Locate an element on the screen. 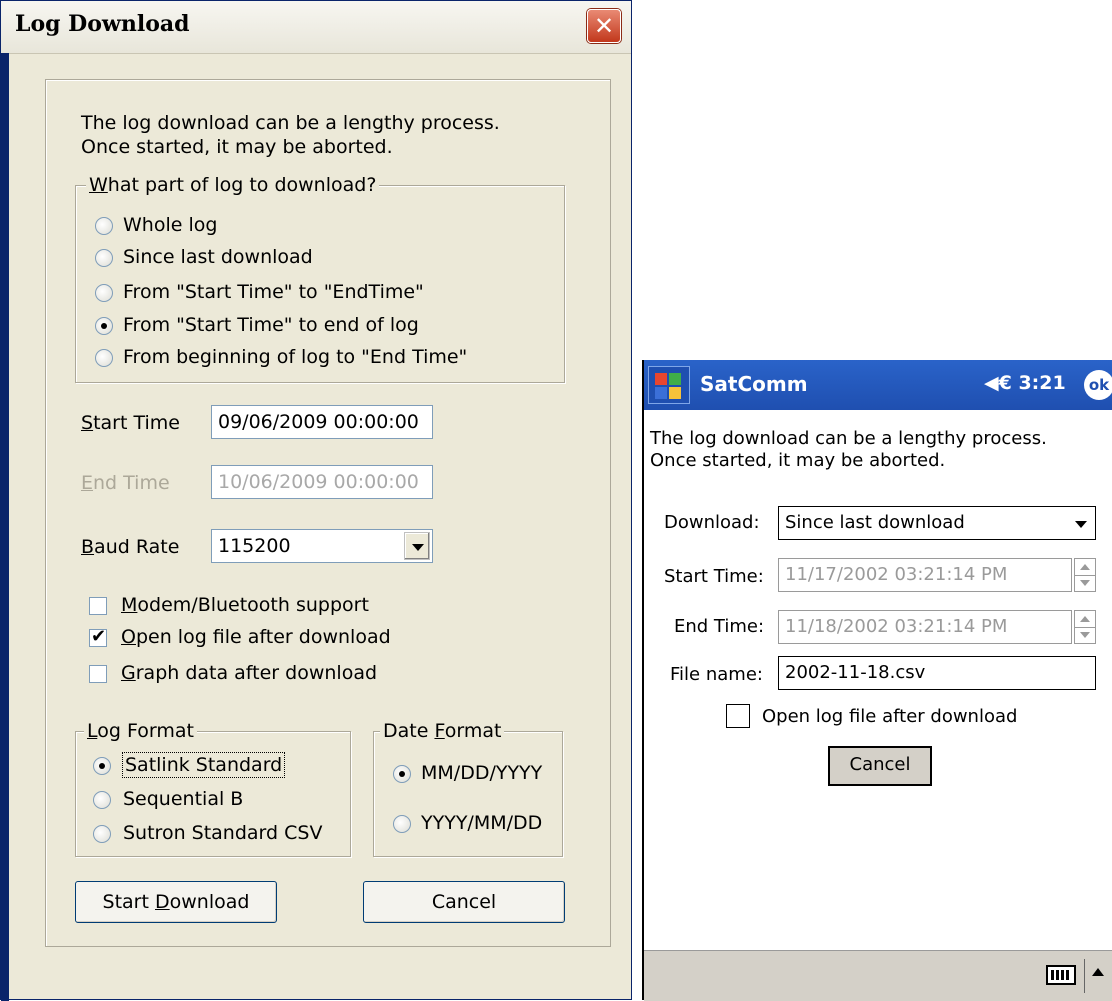  download-value: Since last download is located at coordinates (875, 522).